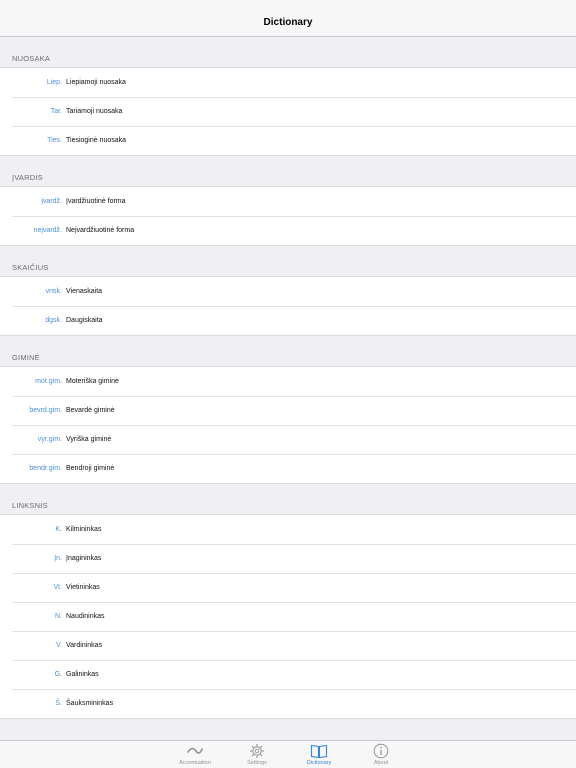 The width and height of the screenshot is (576, 768). What do you see at coordinates (84, 291) in the screenshot?
I see `definition: Vienaskaita` at bounding box center [84, 291].